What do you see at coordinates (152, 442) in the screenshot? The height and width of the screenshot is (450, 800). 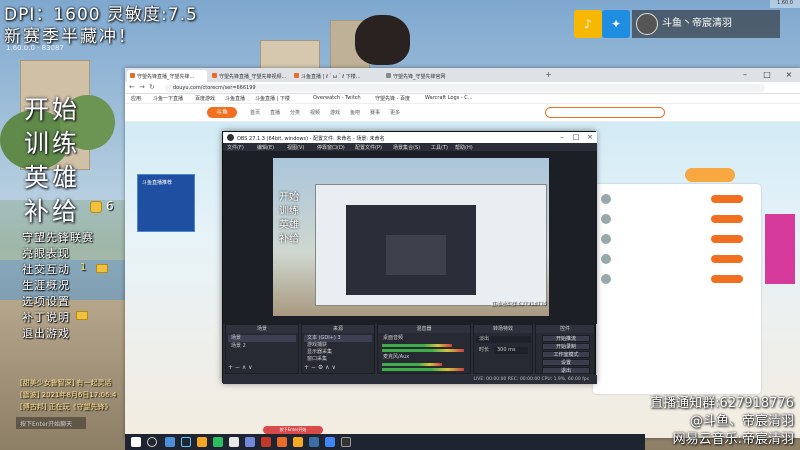 I see `search-icon` at bounding box center [152, 442].